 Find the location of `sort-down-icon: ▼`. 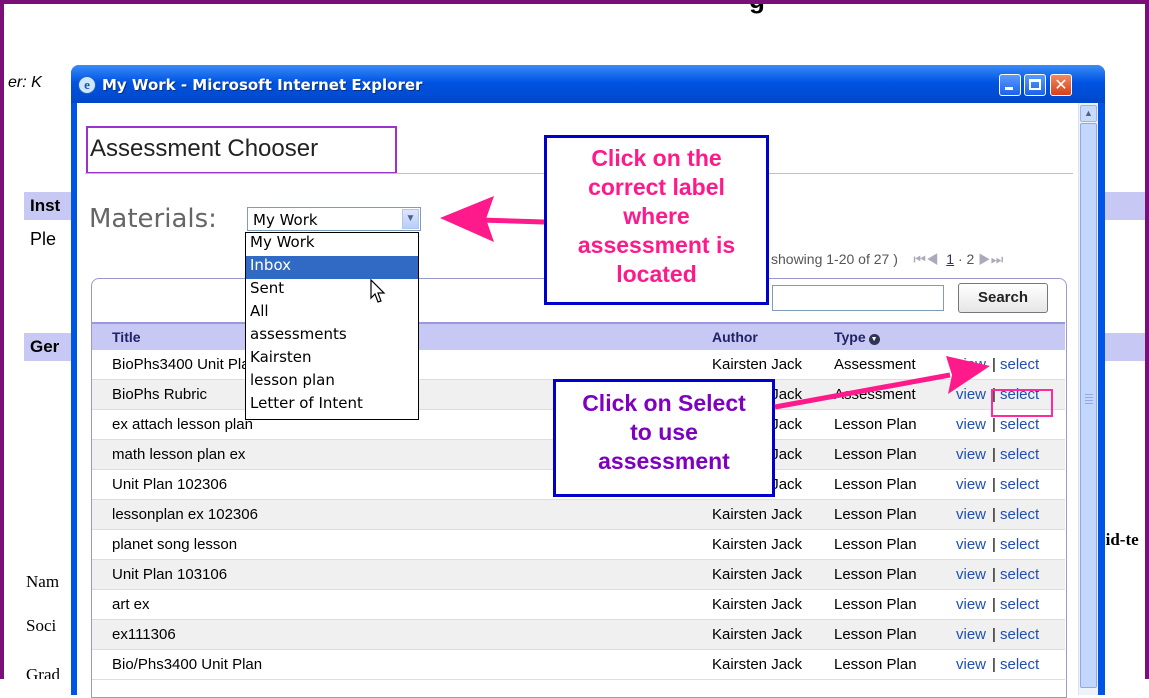

sort-down-icon: ▼ is located at coordinates (874, 339).